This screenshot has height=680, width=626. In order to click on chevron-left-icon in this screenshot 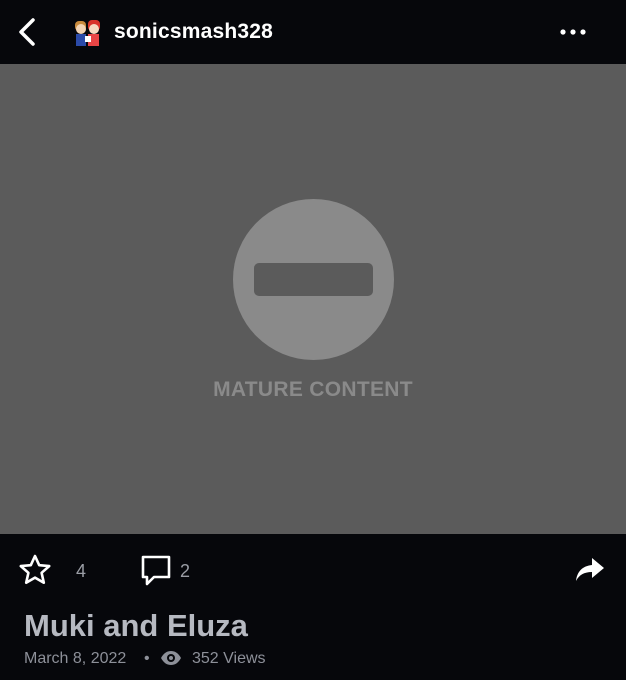, I will do `click(27, 32)`.